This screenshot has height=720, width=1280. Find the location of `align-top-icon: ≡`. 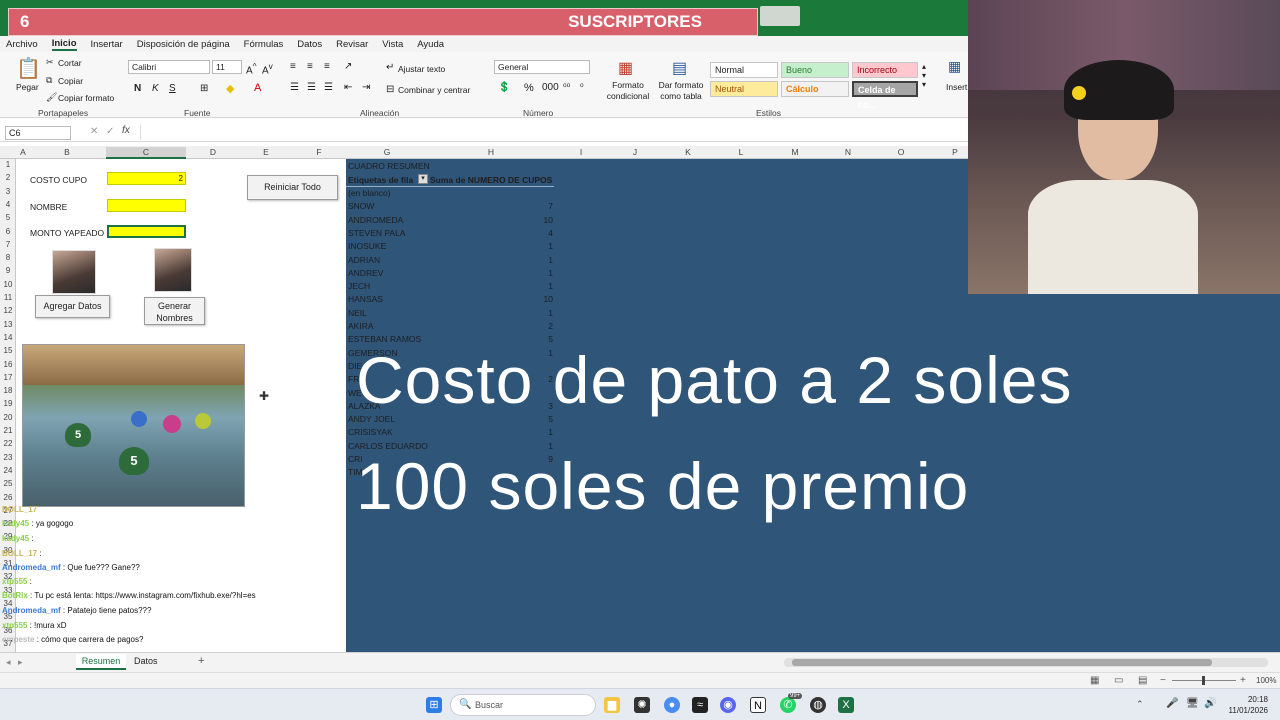

align-top-icon: ≡ is located at coordinates (293, 66).